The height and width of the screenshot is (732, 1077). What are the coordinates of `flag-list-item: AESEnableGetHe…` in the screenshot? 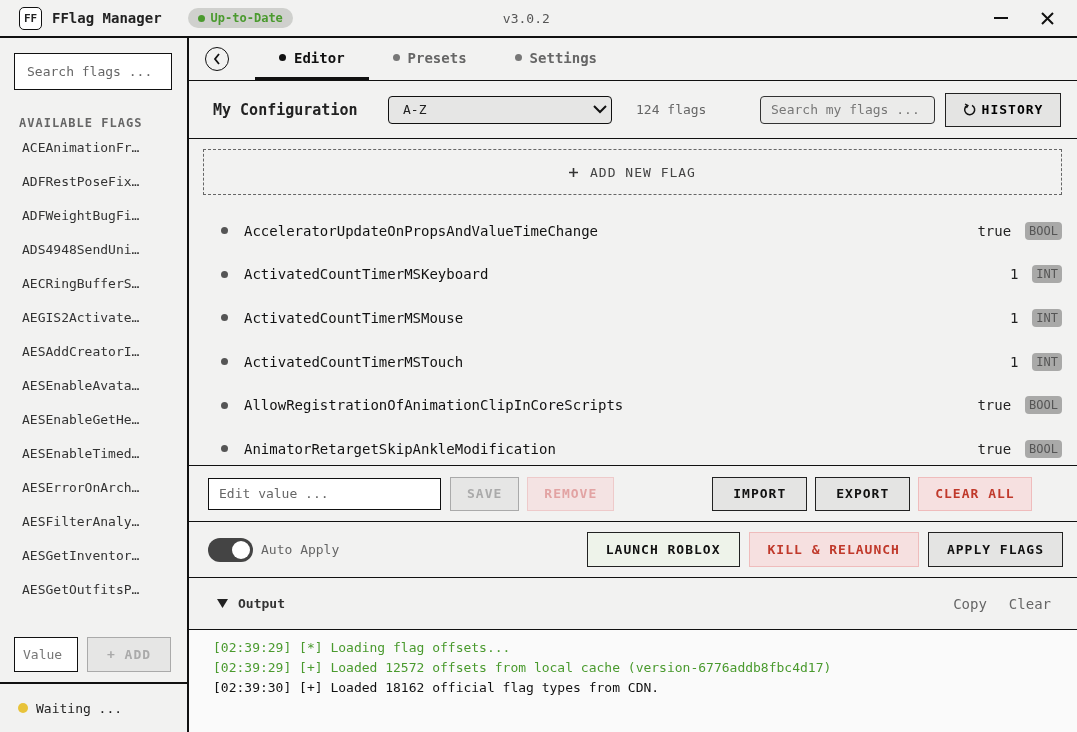 It's located at (92, 419).